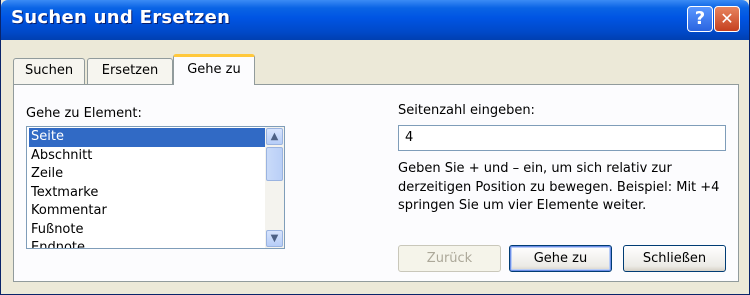  I want to click on scroll-up-button: ▲, so click(274, 136).